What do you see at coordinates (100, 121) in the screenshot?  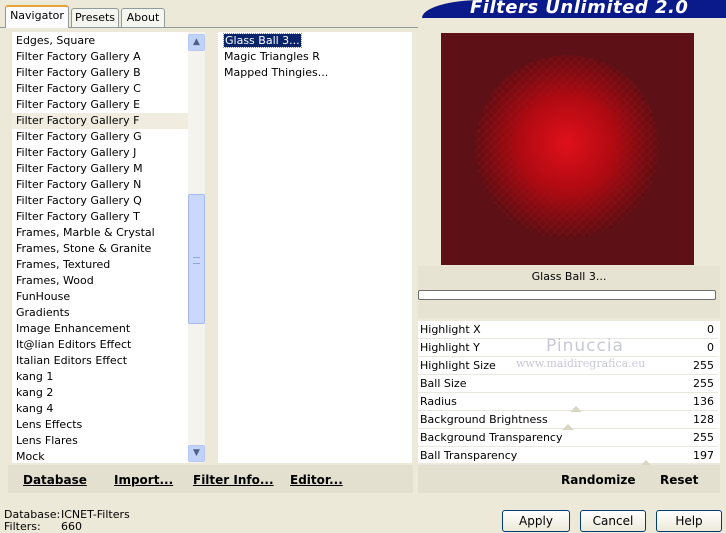 I see `category-item: Filter Factory Gallery F` at bounding box center [100, 121].